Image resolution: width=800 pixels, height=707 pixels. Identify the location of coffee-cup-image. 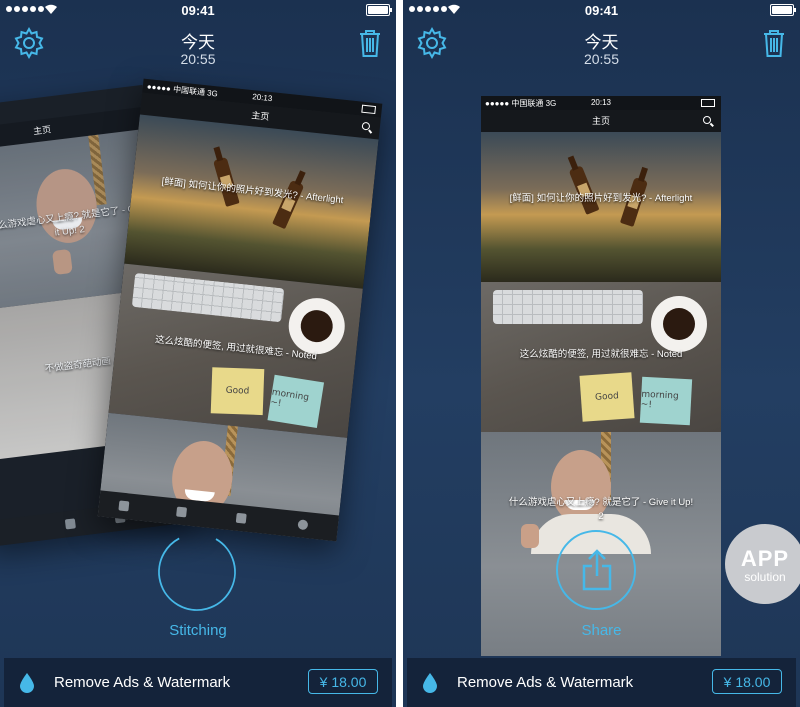
(679, 324).